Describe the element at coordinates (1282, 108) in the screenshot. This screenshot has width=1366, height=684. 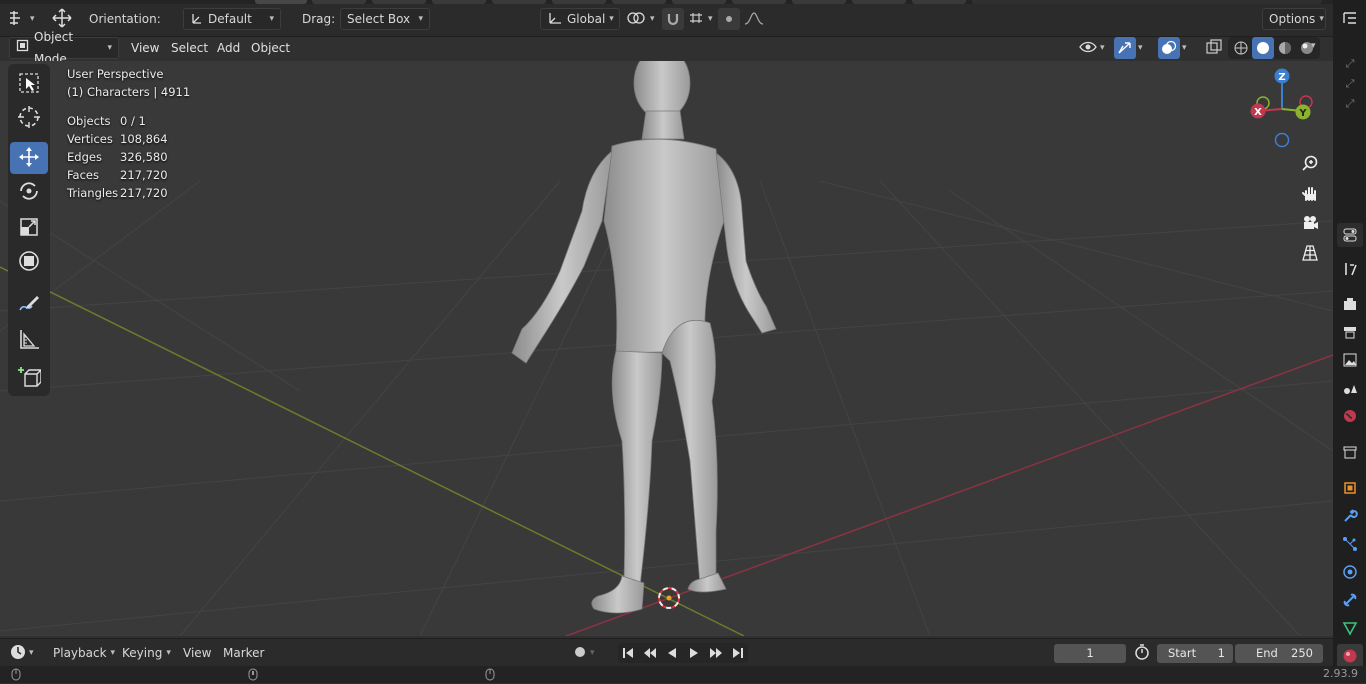
I see `navigation-gizmo: Z X Y` at that location.